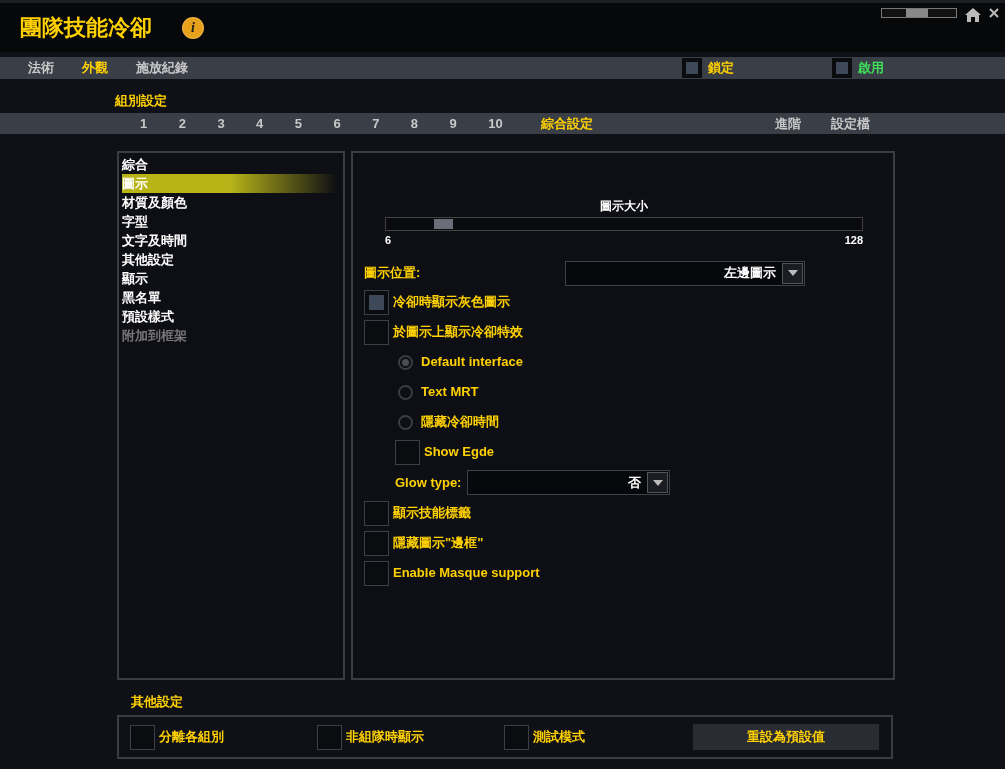  I want to click on home-icon, so click(973, 15).